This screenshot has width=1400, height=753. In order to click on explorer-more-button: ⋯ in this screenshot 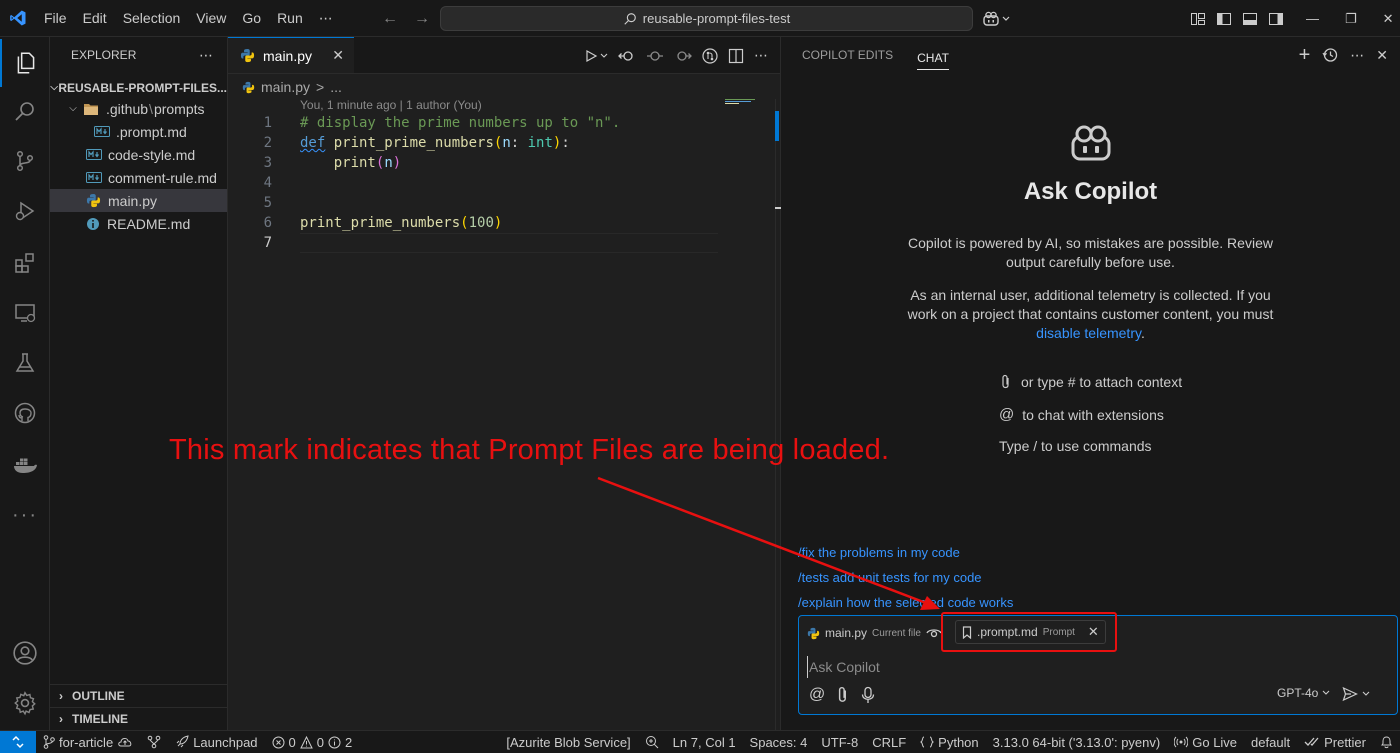, I will do `click(206, 55)`.